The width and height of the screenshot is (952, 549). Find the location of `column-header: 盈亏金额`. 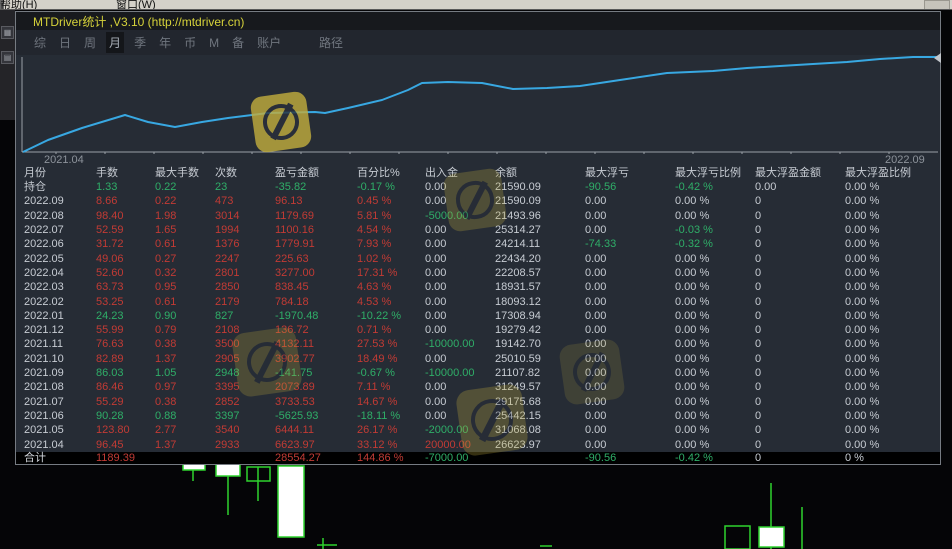

column-header: 盈亏金额 is located at coordinates (297, 173).